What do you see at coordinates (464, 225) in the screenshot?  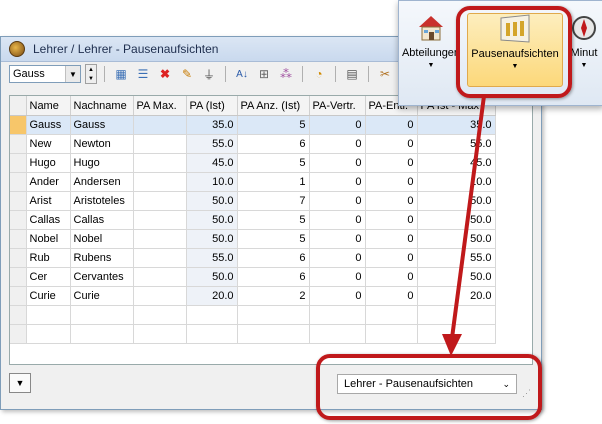 I see `callout-arrow` at bounding box center [464, 225].